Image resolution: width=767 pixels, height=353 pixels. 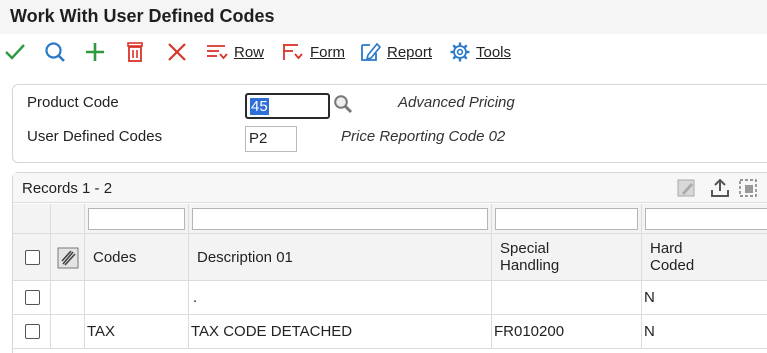 I want to click on add-button, so click(x=95, y=52).